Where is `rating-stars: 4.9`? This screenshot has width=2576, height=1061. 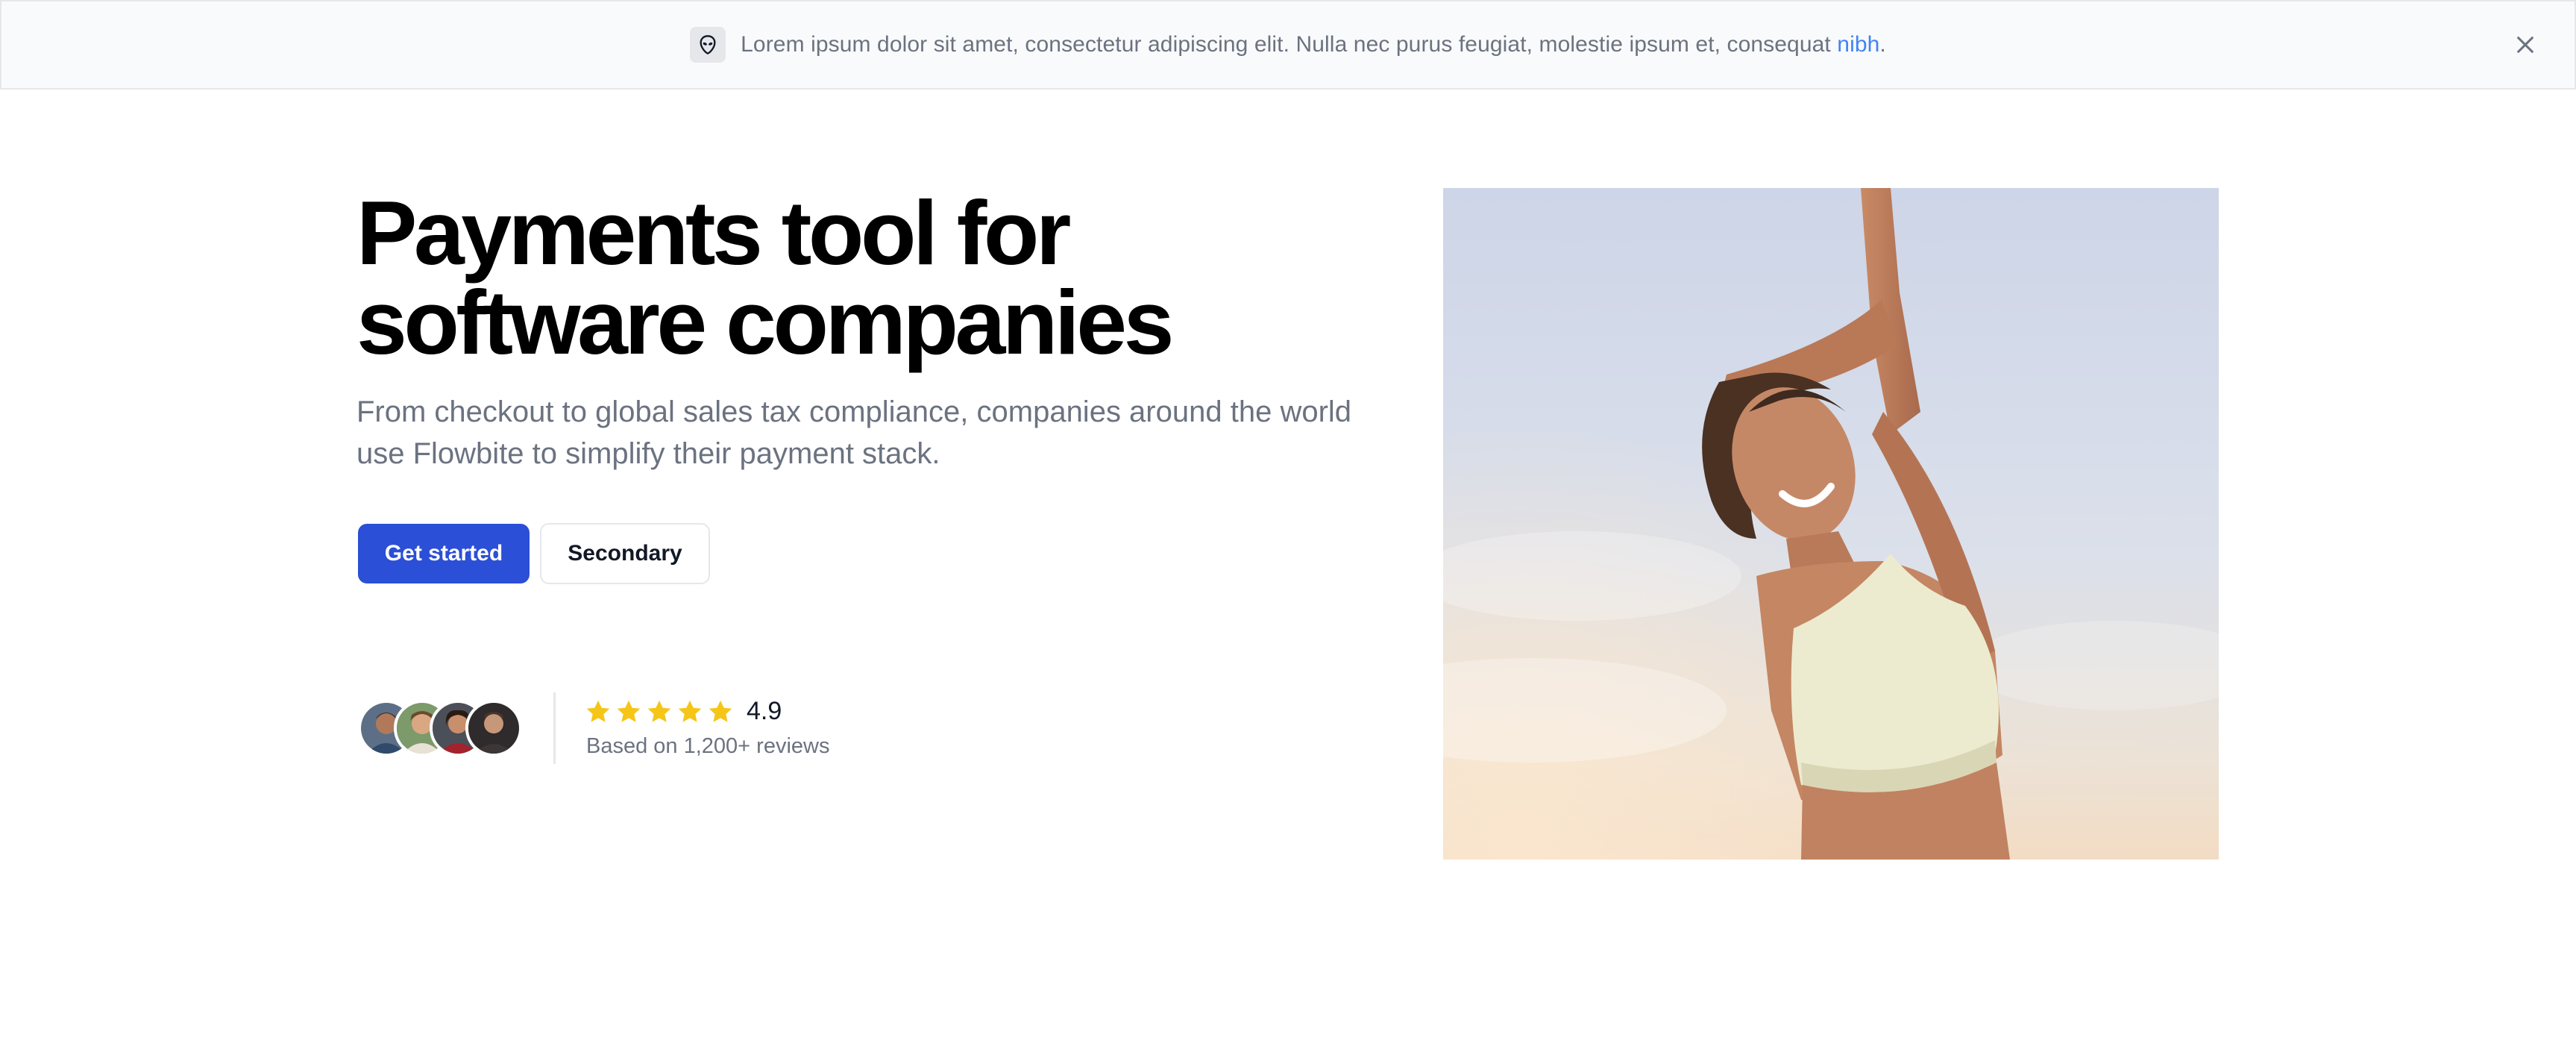 rating-stars: 4.9 is located at coordinates (684, 711).